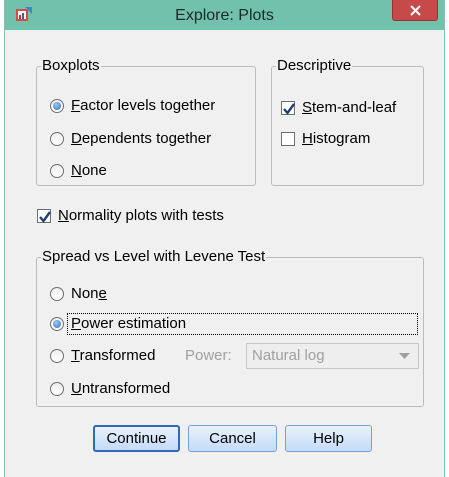 This screenshot has height=477, width=449. What do you see at coordinates (143, 105) in the screenshot?
I see `radio-label: Factor levels together` at bounding box center [143, 105].